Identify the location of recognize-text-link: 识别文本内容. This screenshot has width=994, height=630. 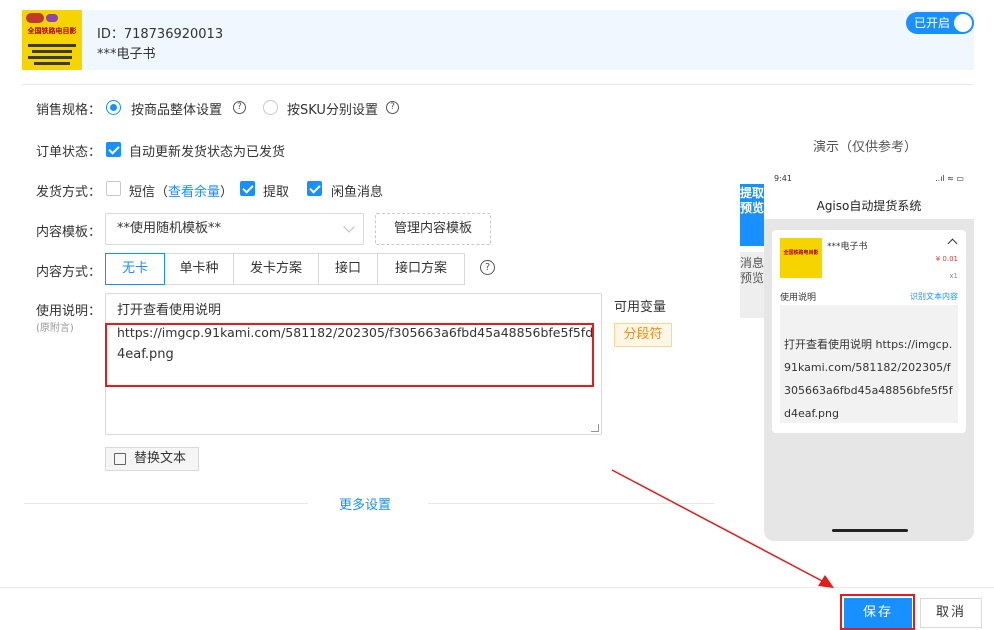
(934, 296).